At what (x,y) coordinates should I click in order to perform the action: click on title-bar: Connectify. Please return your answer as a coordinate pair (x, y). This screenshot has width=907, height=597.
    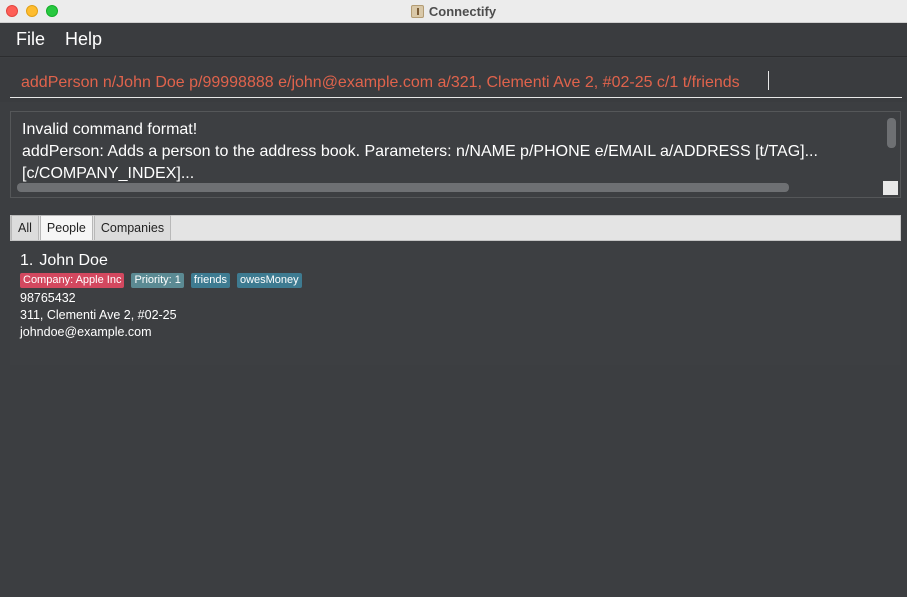
    Looking at the image, I should click on (453, 11).